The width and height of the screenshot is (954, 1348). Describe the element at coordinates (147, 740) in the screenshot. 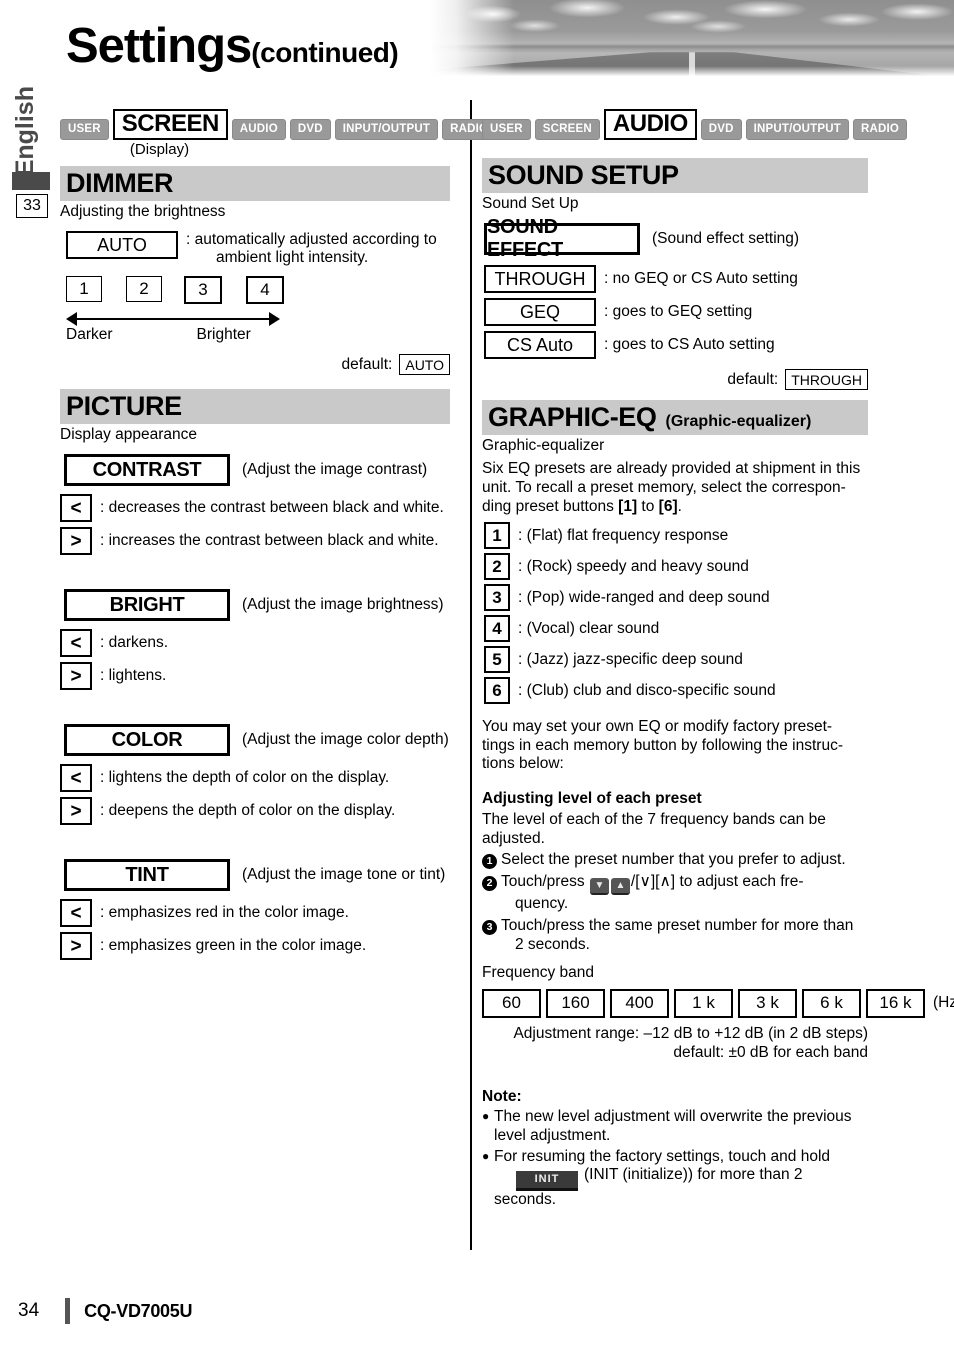

I see `color-button: COLOR` at that location.